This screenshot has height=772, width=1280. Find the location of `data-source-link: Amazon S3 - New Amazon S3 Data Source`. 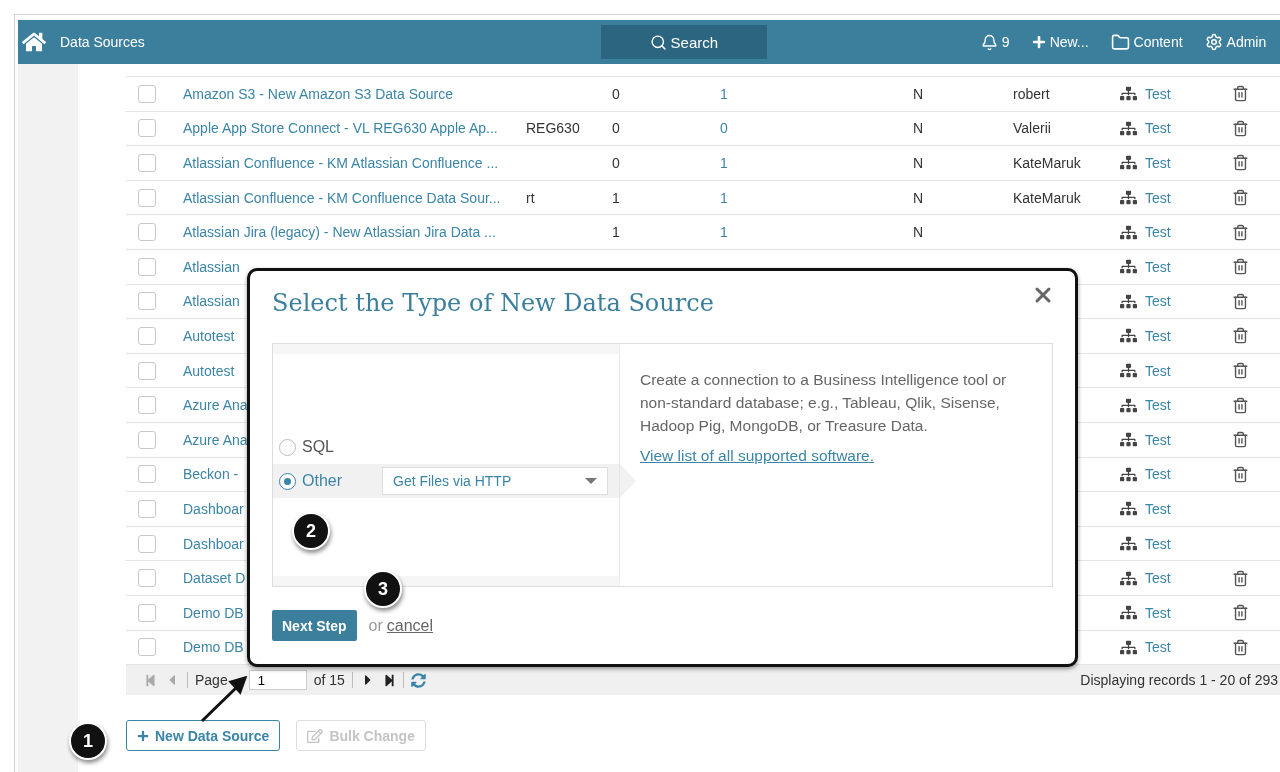

data-source-link: Amazon S3 - New Amazon S3 Data Source is located at coordinates (318, 93).